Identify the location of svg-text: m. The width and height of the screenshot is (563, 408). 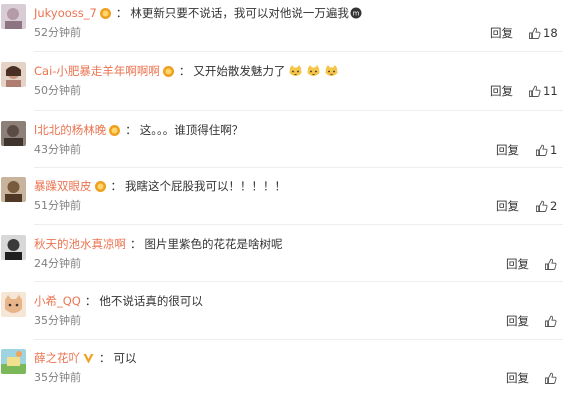
(355, 14).